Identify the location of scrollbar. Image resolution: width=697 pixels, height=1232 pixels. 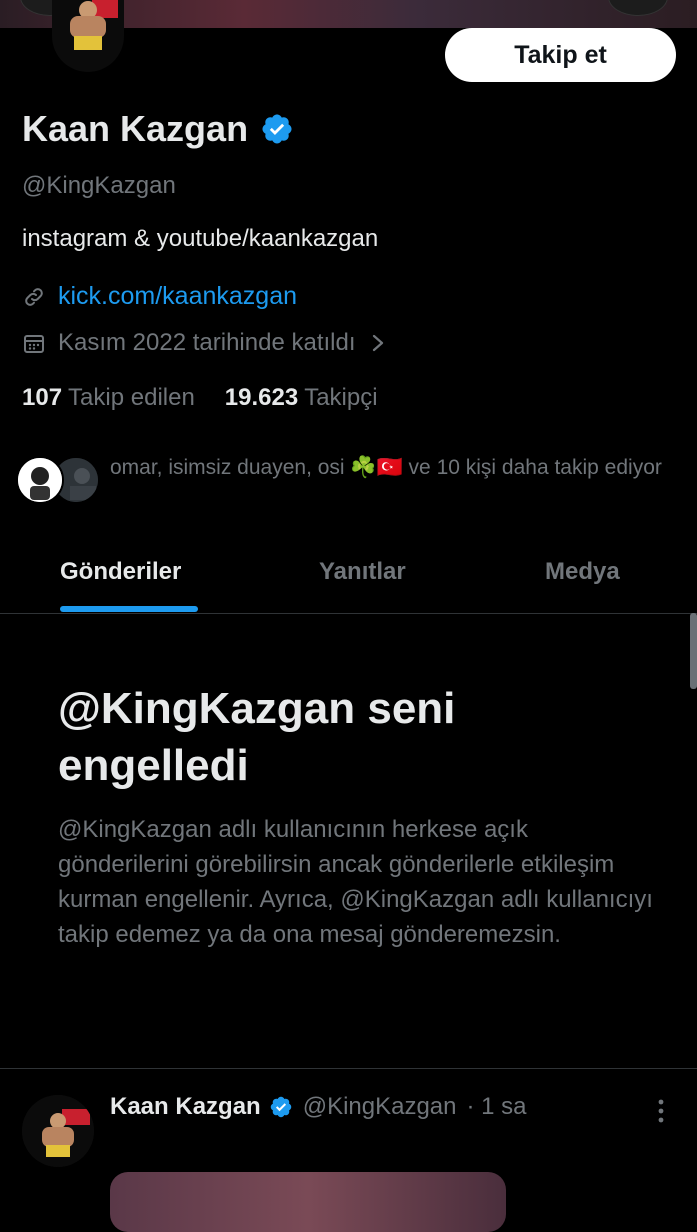
(693, 651).